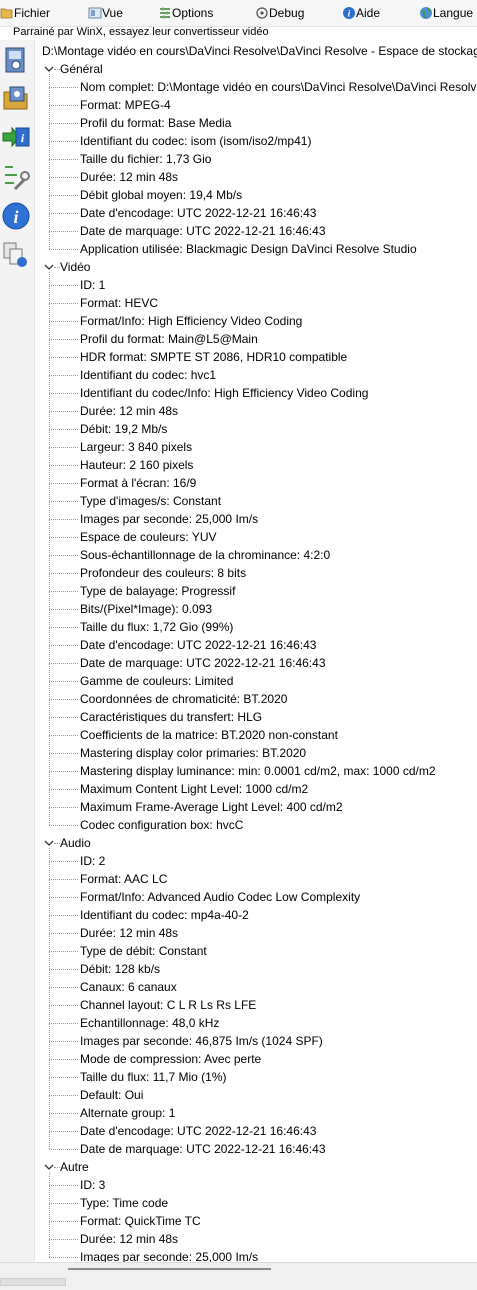 The width and height of the screenshot is (477, 1290). Describe the element at coordinates (136, 465) in the screenshot. I see `tree-item: Hauteur: 2 160 pixels` at that location.